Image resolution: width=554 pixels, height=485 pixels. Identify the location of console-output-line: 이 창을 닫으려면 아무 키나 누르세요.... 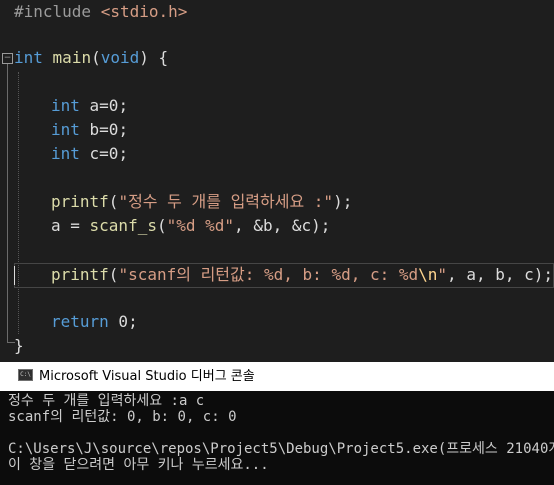
(138, 465).